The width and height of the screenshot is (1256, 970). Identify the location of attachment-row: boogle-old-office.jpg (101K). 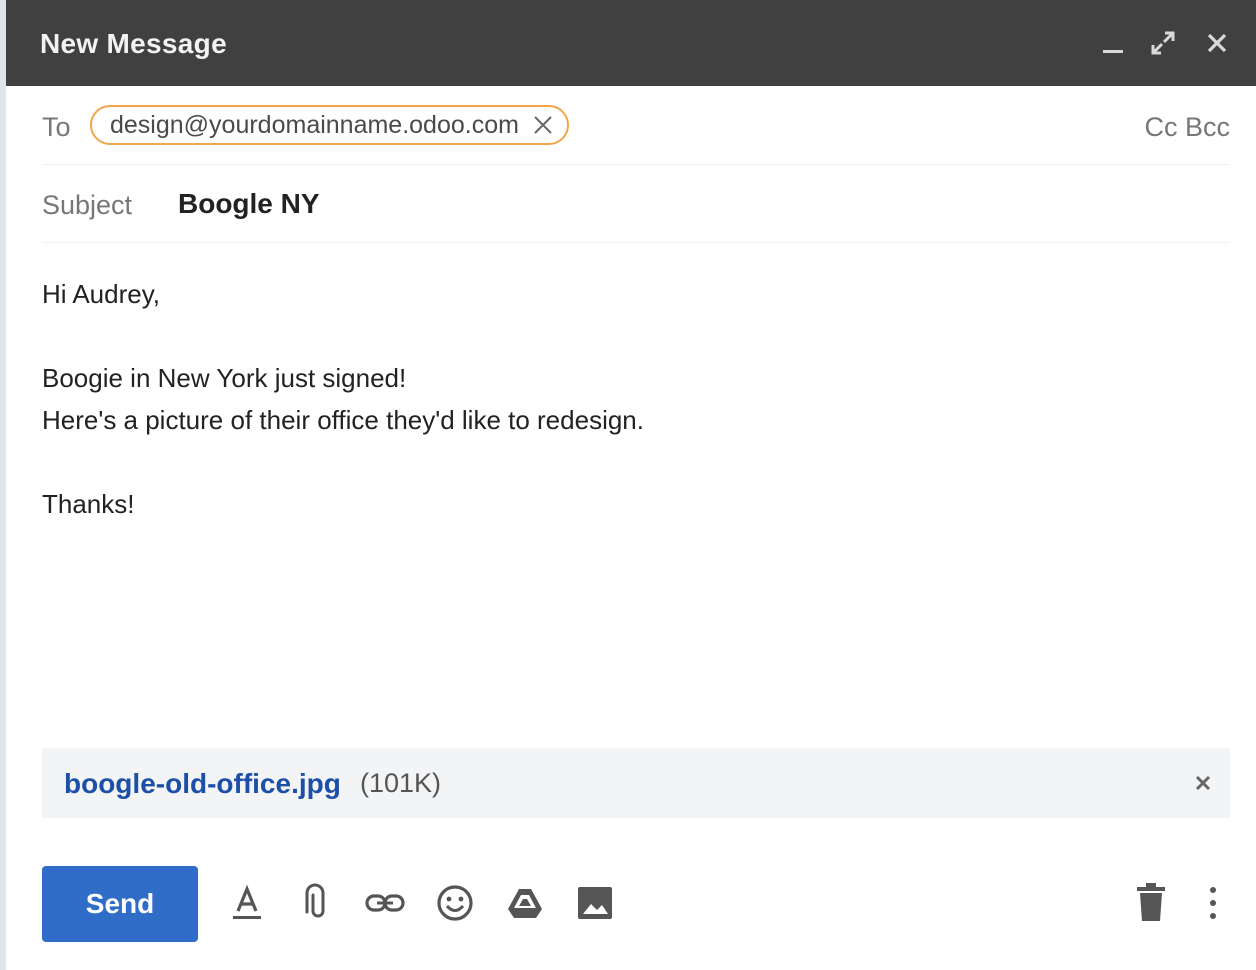
(636, 783).